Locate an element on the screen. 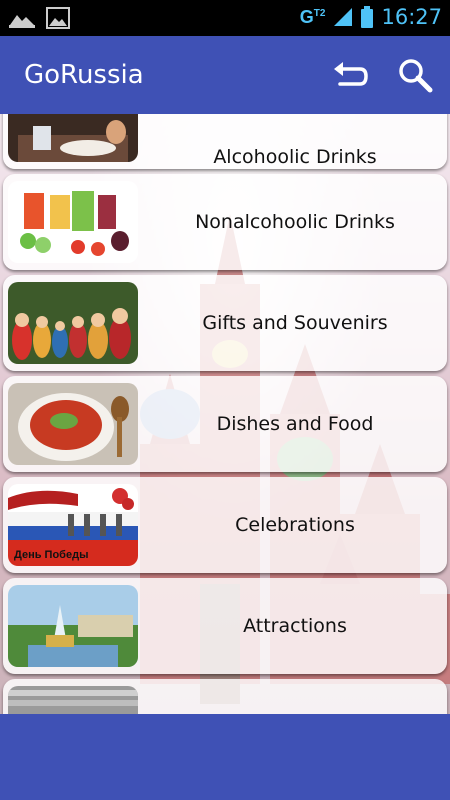  category-item-nonalcoholic-drinks: Nonalcohoolic Drinks is located at coordinates (225, 222).